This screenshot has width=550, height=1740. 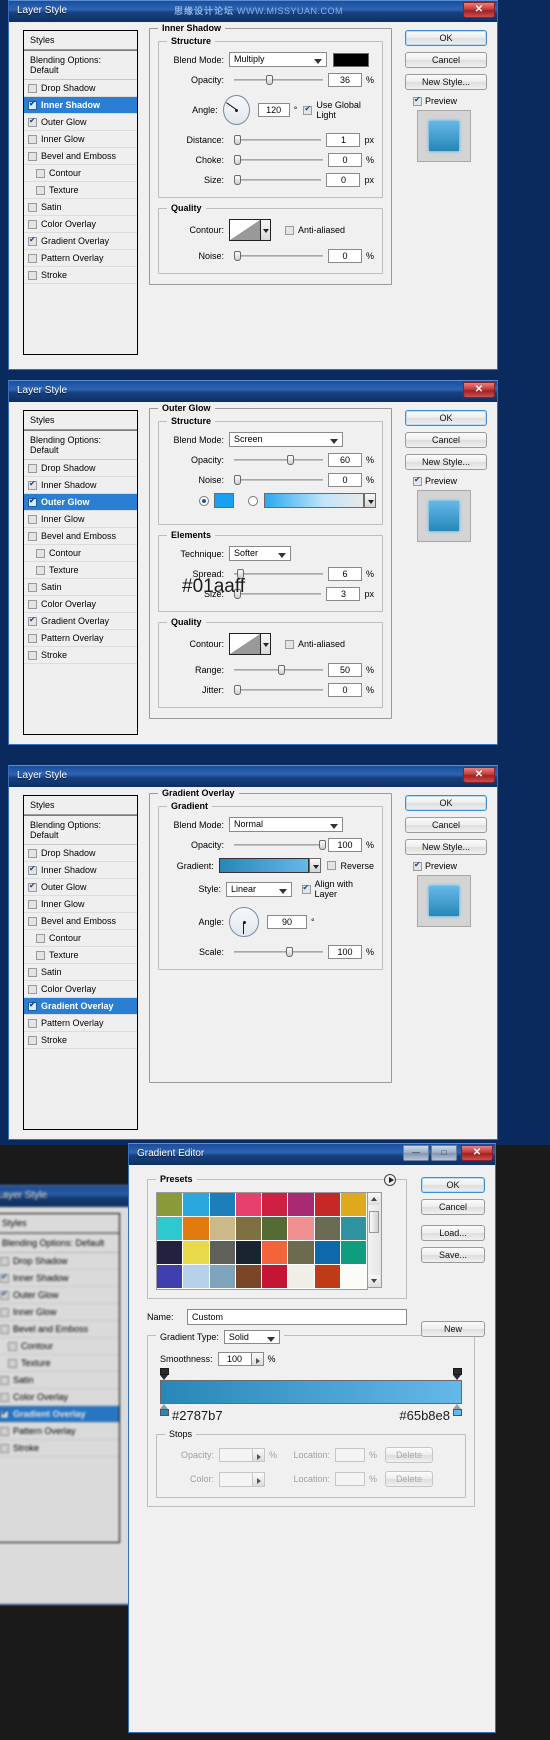 What do you see at coordinates (278, 59) in the screenshot?
I see `blend-mode-select: Multiply` at bounding box center [278, 59].